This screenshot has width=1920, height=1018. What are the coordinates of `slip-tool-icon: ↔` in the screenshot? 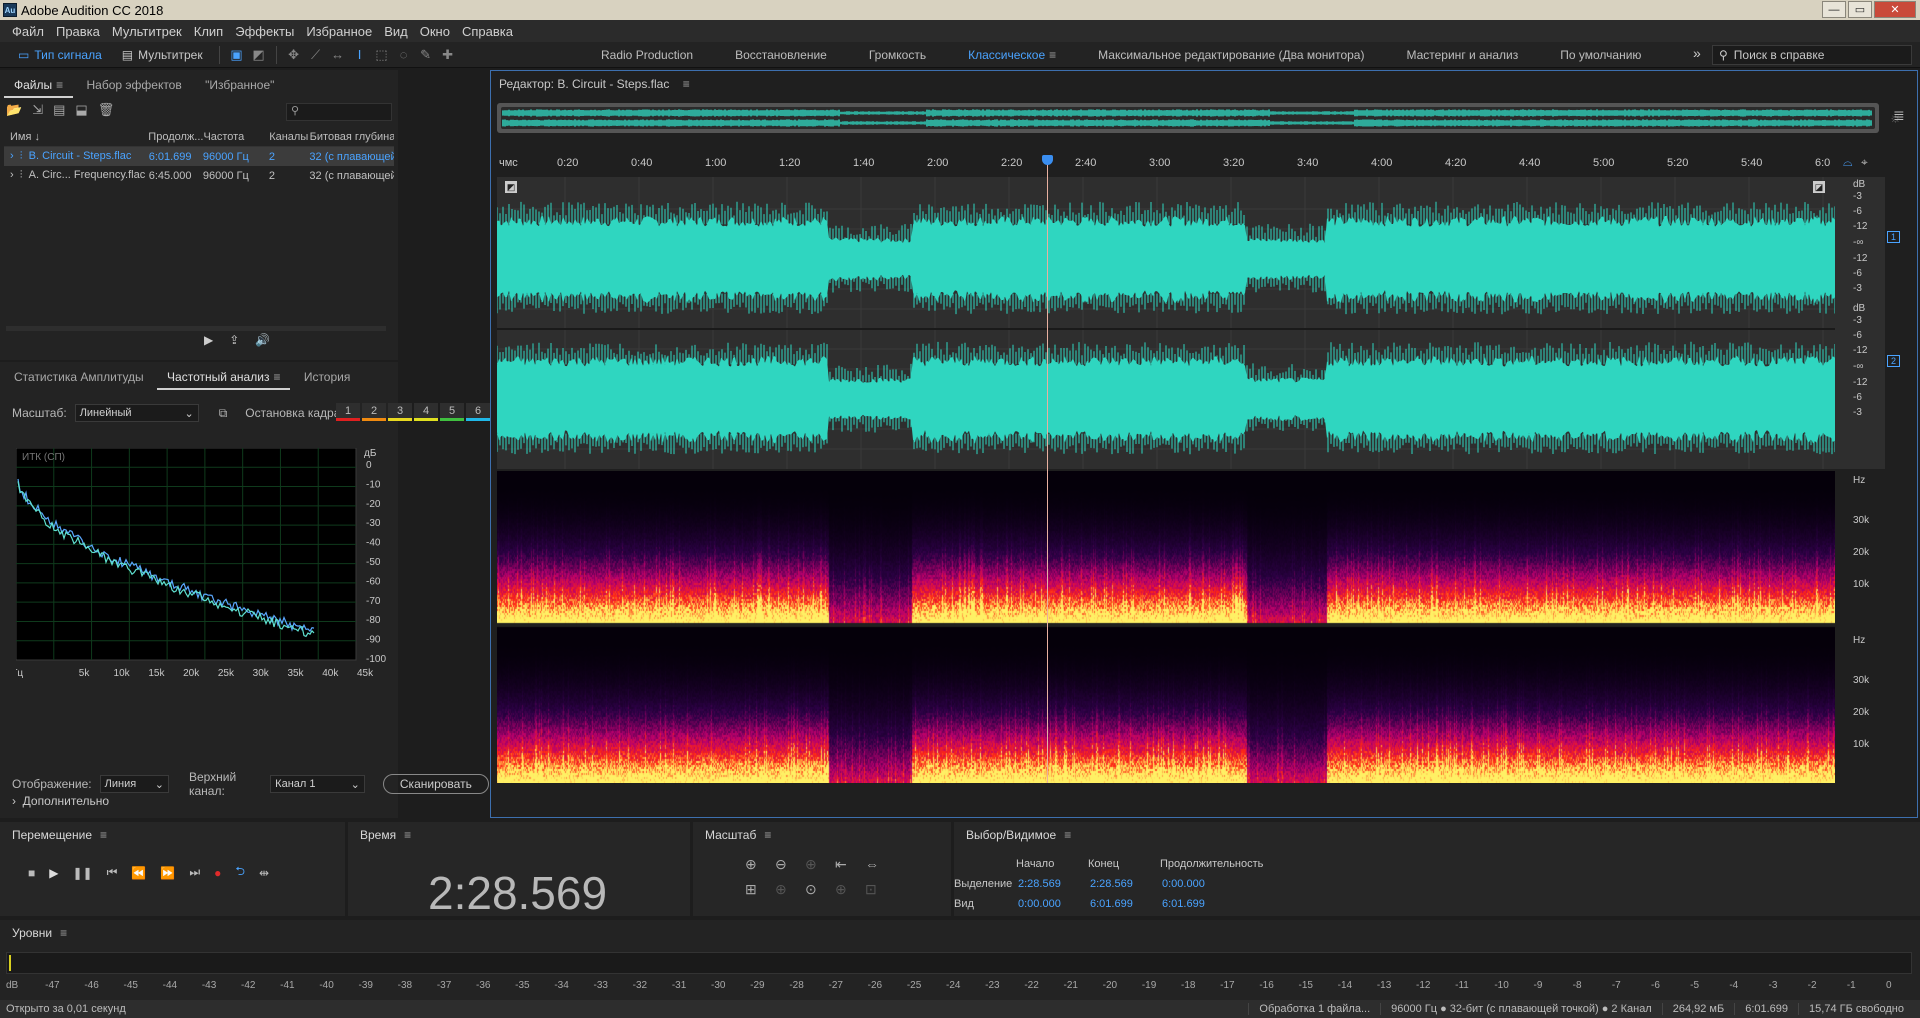 It's located at (338, 55).